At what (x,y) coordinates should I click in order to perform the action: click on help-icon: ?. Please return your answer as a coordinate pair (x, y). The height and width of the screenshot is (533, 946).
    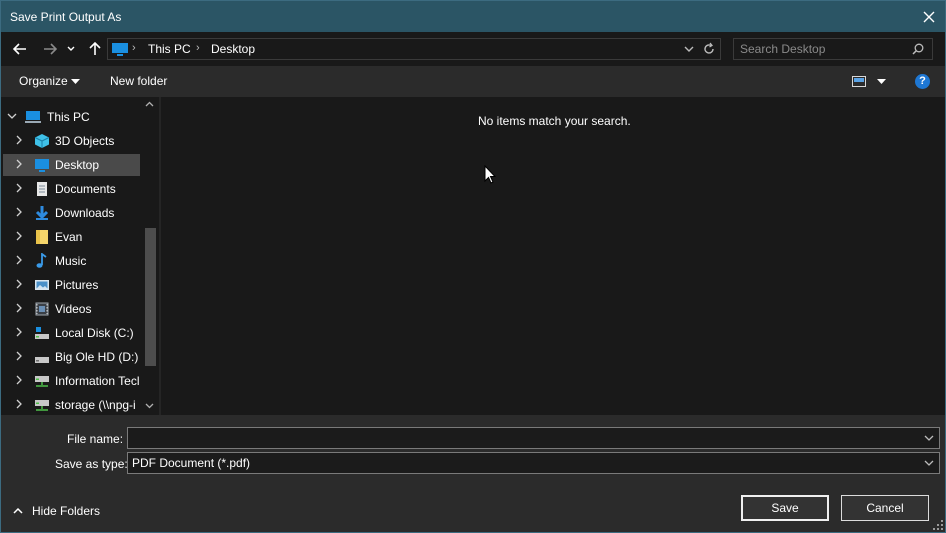
    Looking at the image, I should click on (922, 81).